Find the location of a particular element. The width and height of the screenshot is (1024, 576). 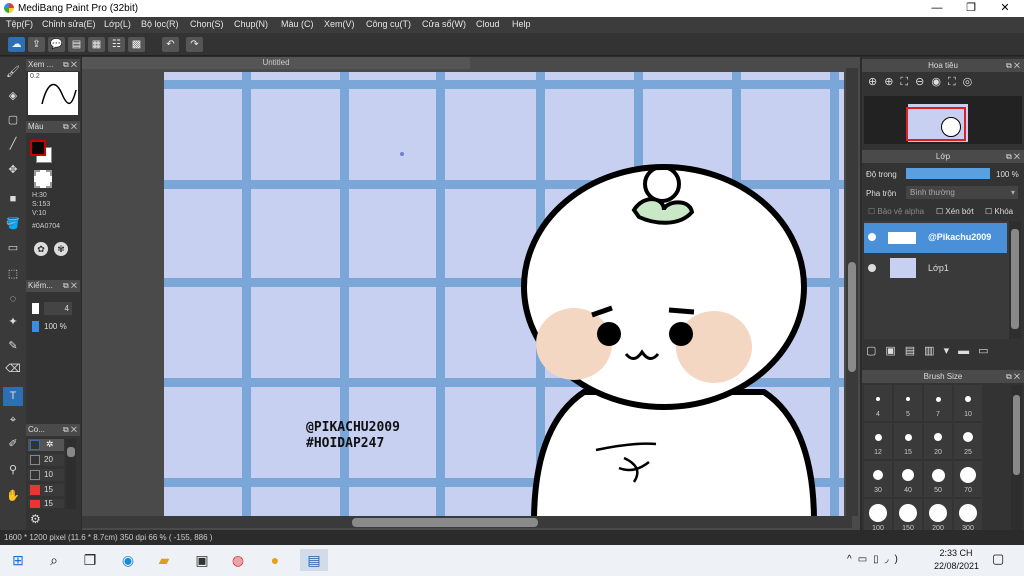

lock-checkbox: ☐ Khóa is located at coordinates (999, 211).